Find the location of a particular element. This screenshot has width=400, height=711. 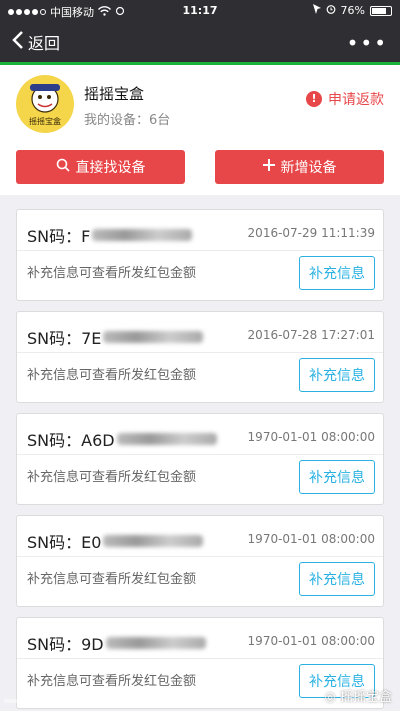

battery-percent: 76% is located at coordinates (352, 10).